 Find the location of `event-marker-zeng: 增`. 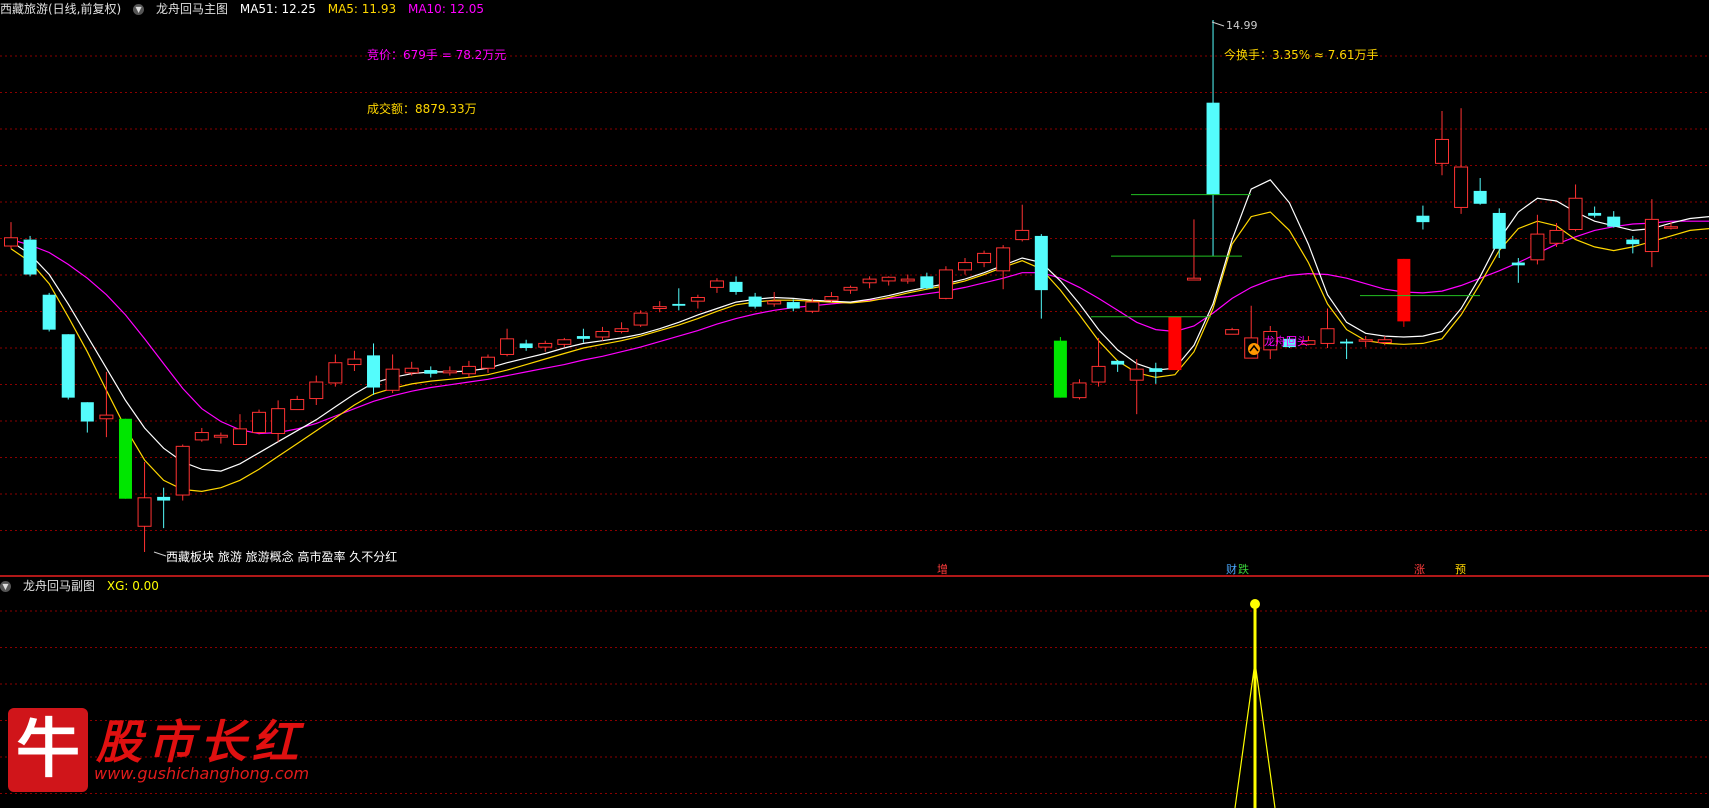

event-marker-zeng: 增 is located at coordinates (942, 568).